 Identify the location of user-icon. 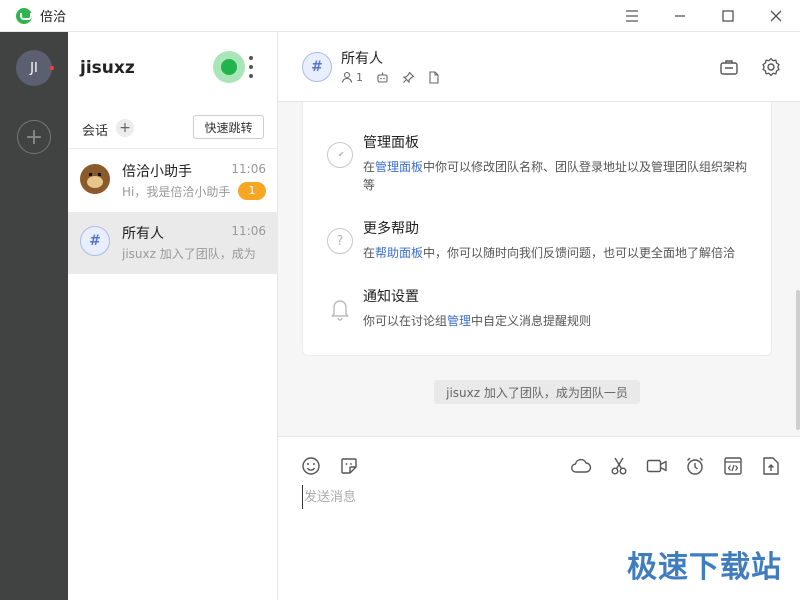
(347, 77).